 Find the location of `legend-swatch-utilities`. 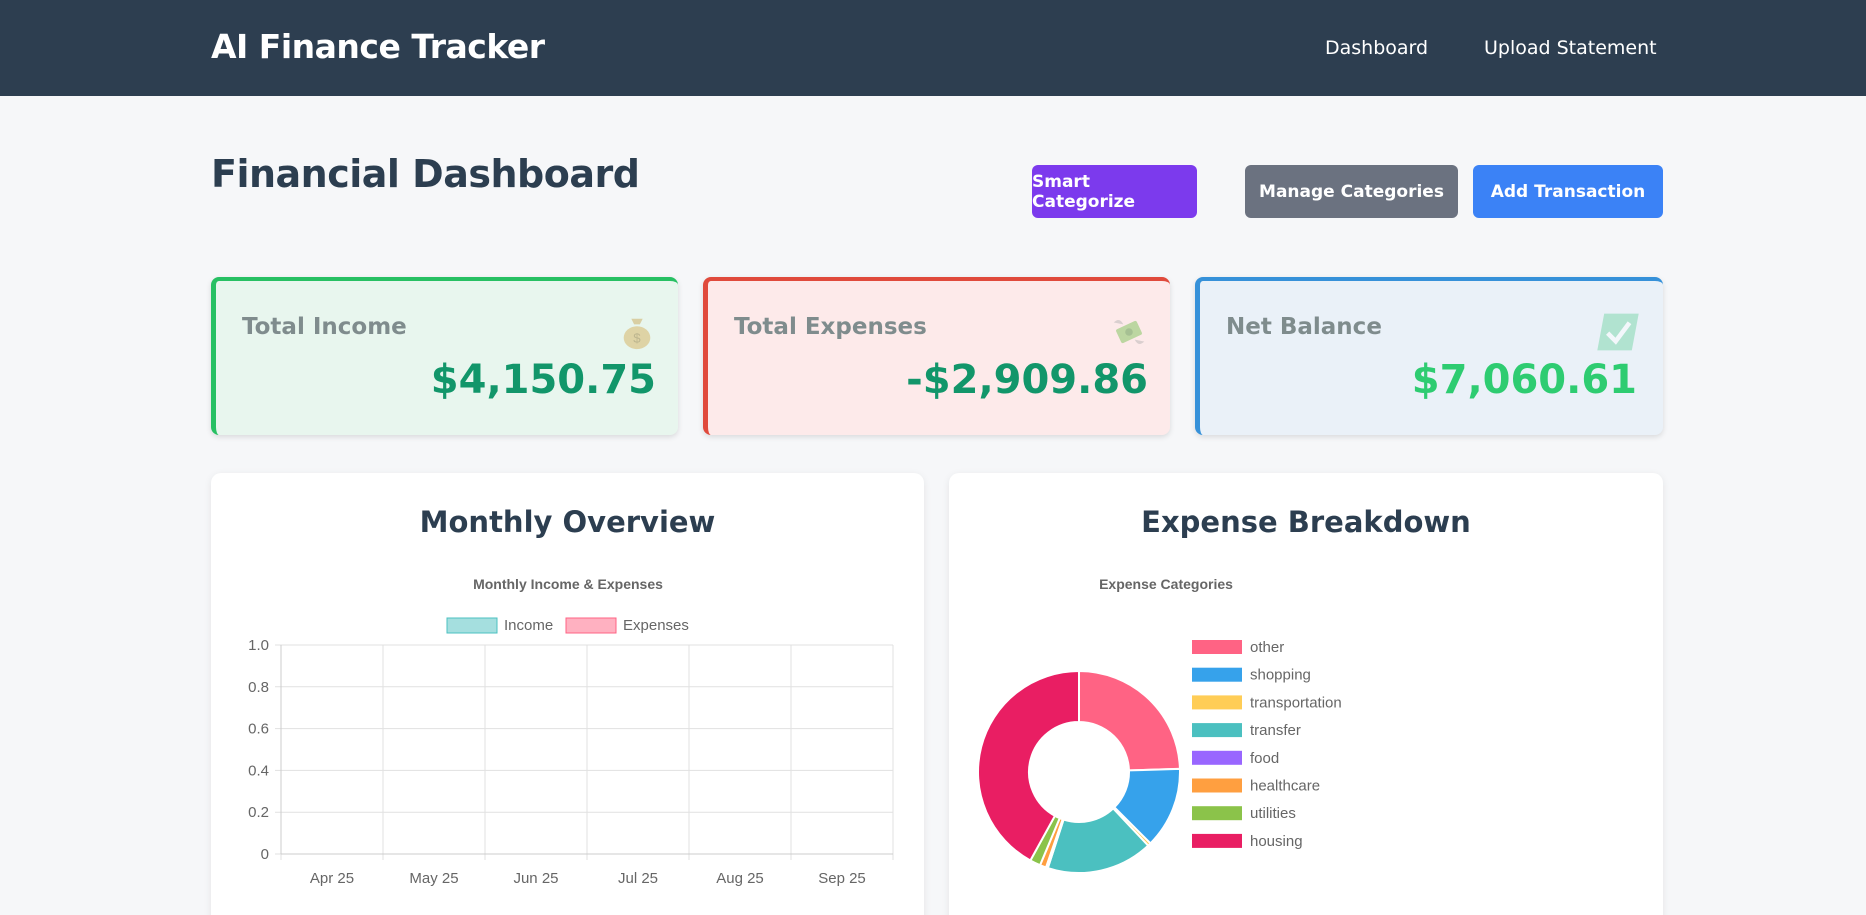

legend-swatch-utilities is located at coordinates (1217, 813).